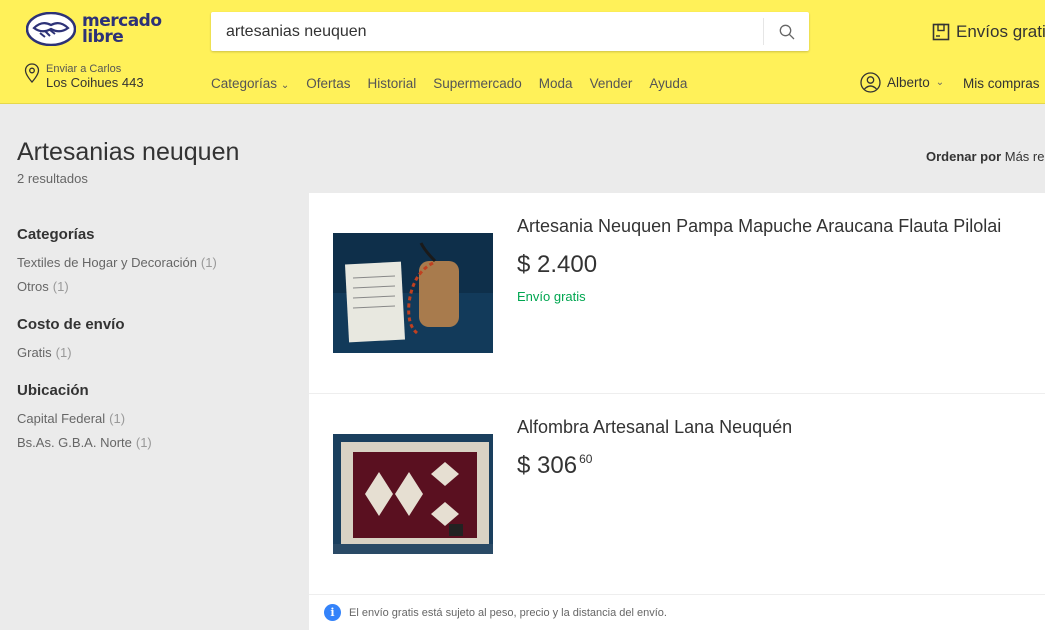  What do you see at coordinates (555, 465) in the screenshot?
I see `product-price: $ 306 60` at bounding box center [555, 465].